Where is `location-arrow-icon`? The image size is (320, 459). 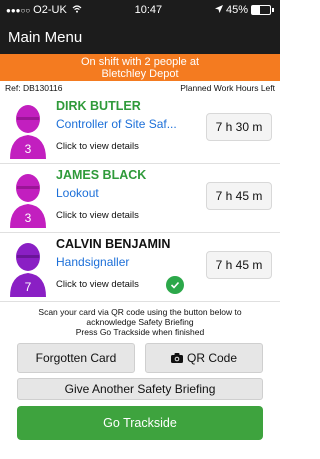
location-arrow-icon is located at coordinates (218, 10).